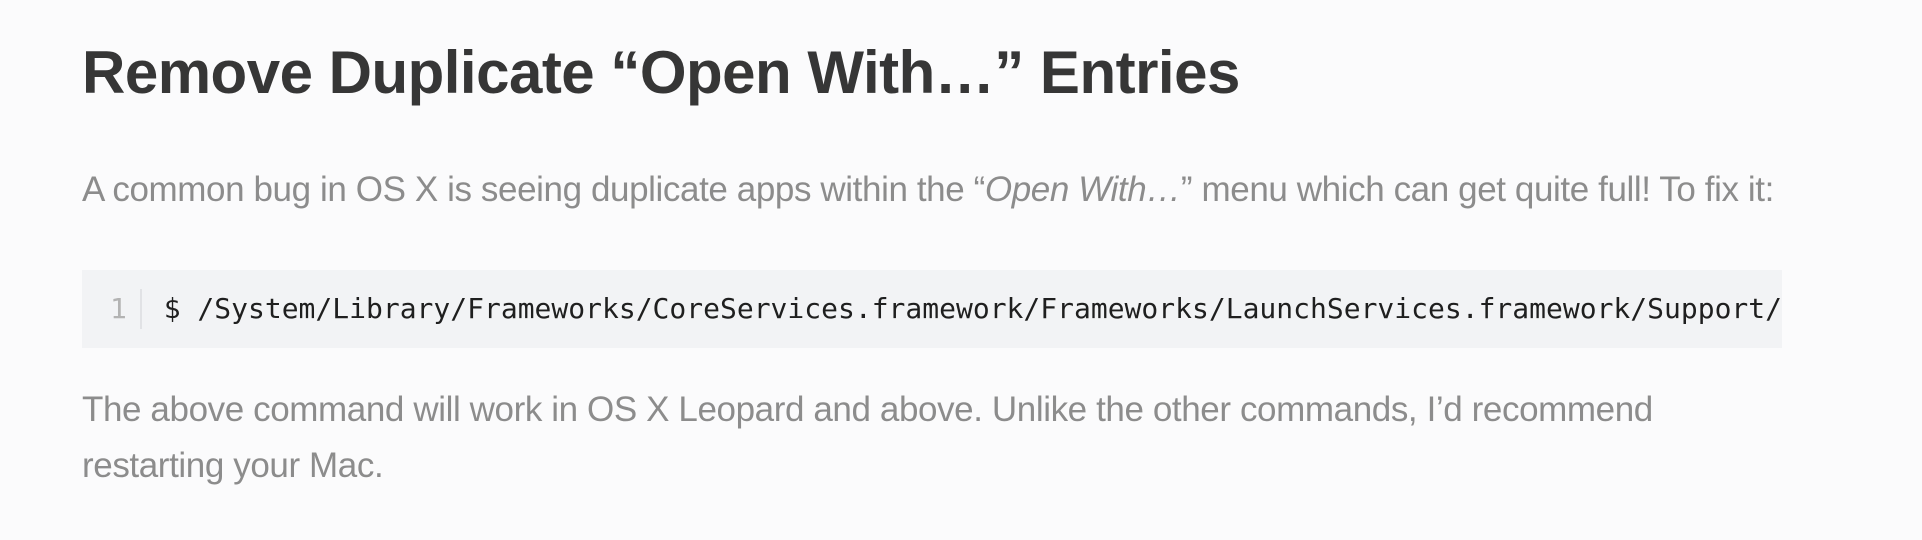  I want to click on code-line-number: 1, so click(112, 309).